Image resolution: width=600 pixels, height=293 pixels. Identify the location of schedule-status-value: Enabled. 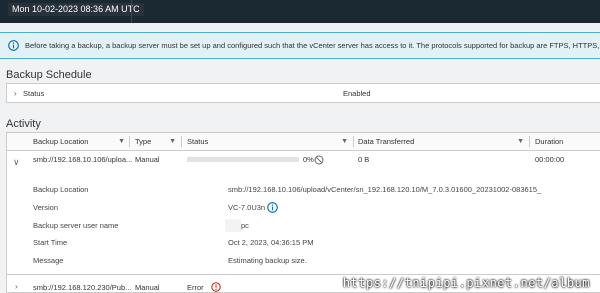
(357, 93).